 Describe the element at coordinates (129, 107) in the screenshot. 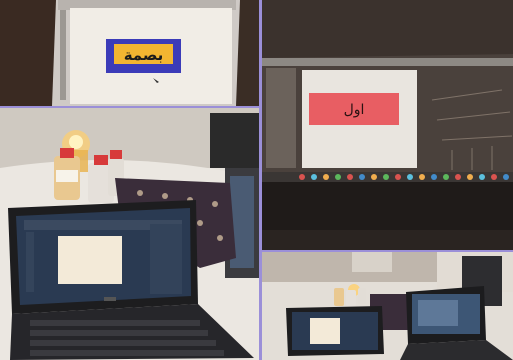

I see `divider-left` at that location.